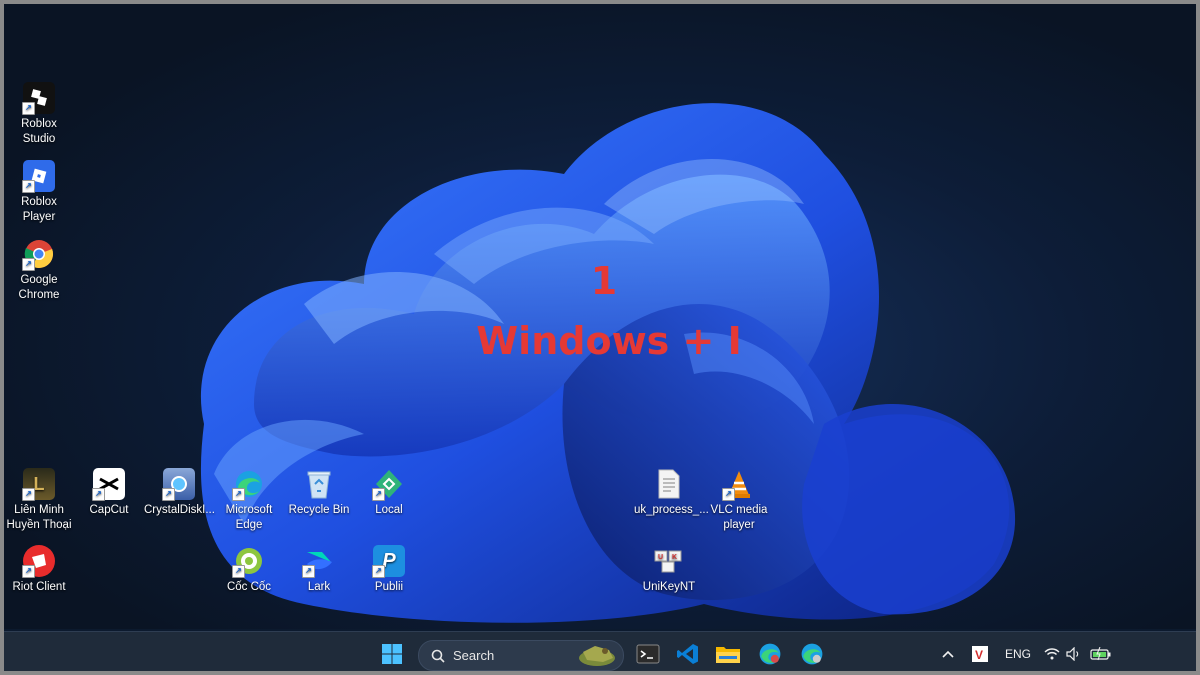 The image size is (1200, 675). What do you see at coordinates (39, 131) in the screenshot?
I see `icon-label: Roblox Studio` at bounding box center [39, 131].